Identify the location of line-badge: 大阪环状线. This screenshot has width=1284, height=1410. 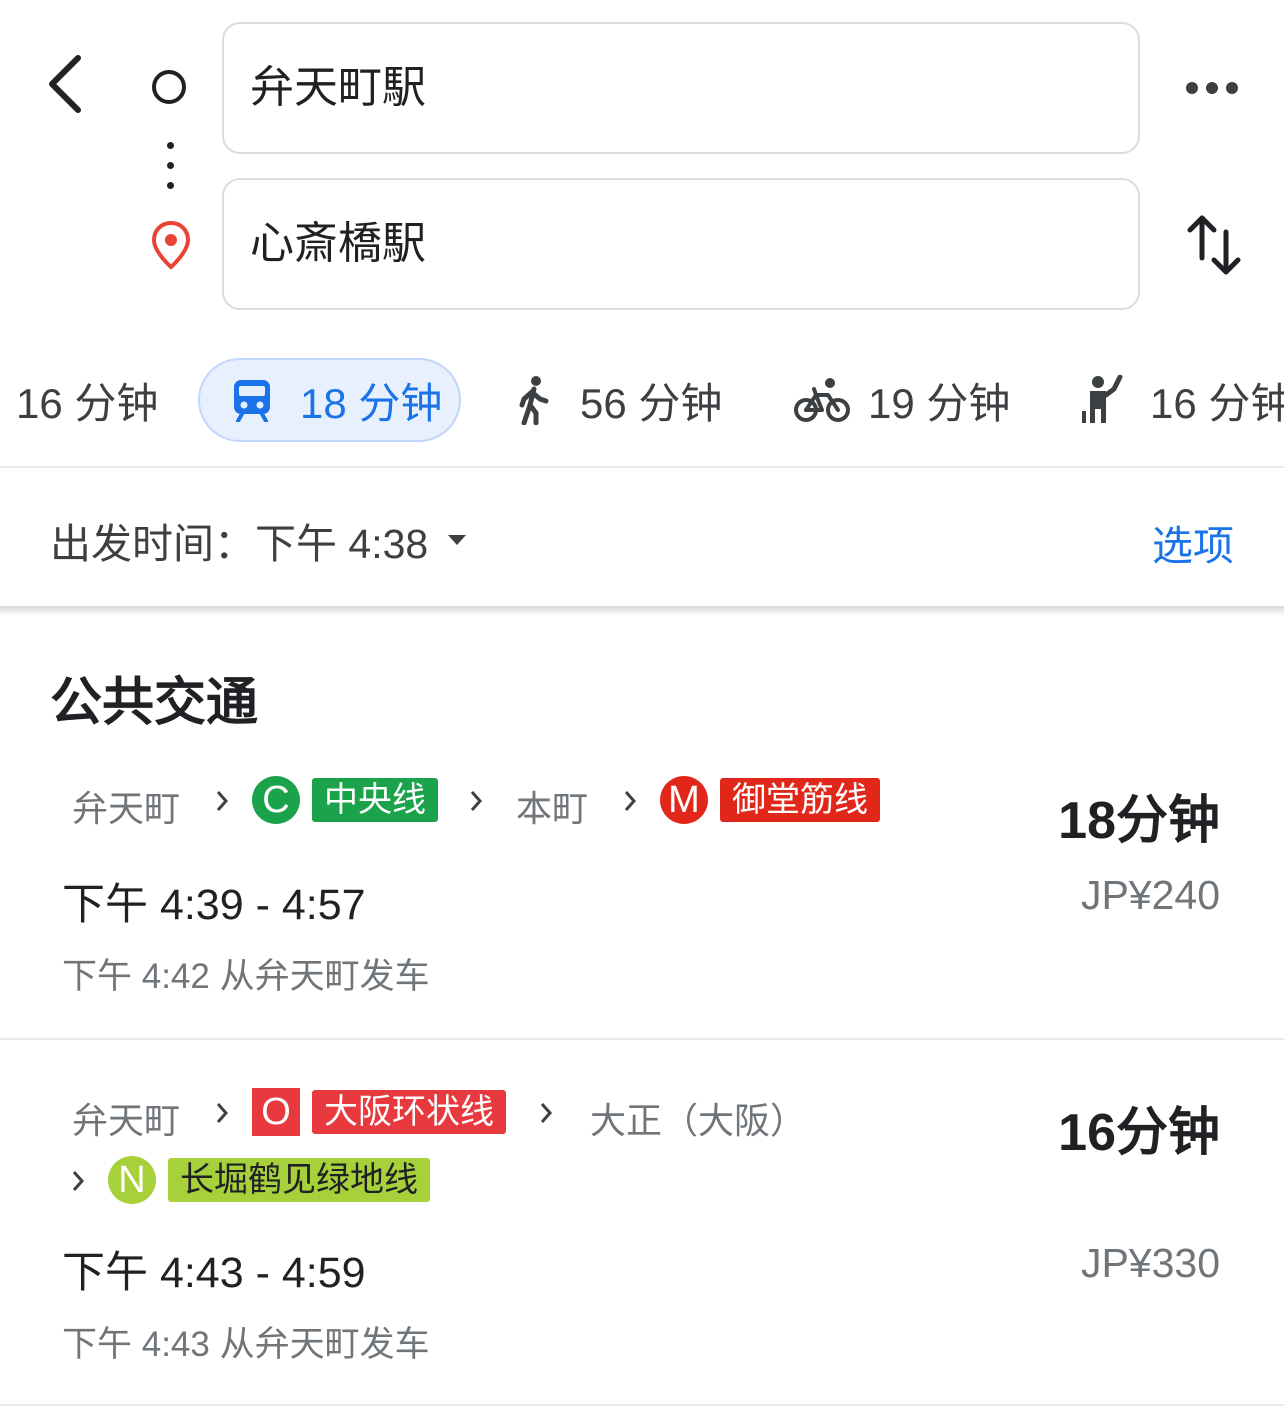
(409, 1112).